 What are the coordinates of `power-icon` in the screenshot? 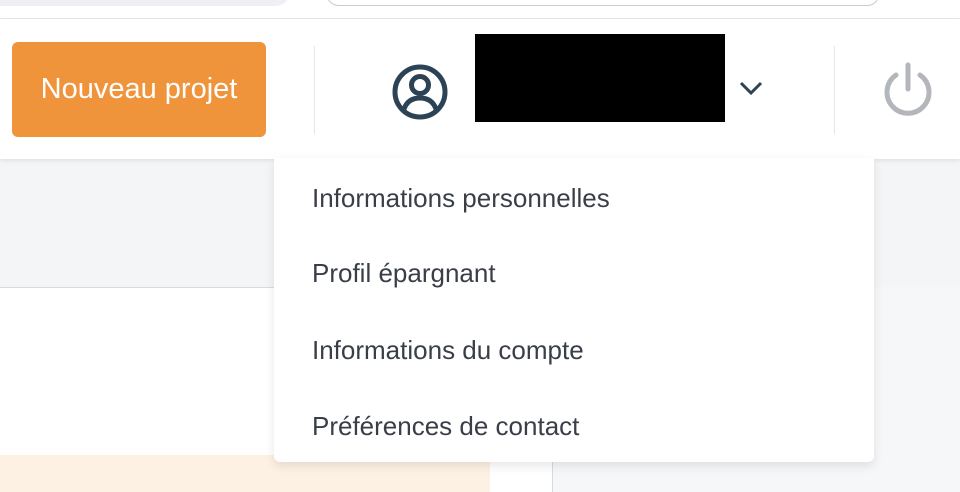 It's located at (908, 90).